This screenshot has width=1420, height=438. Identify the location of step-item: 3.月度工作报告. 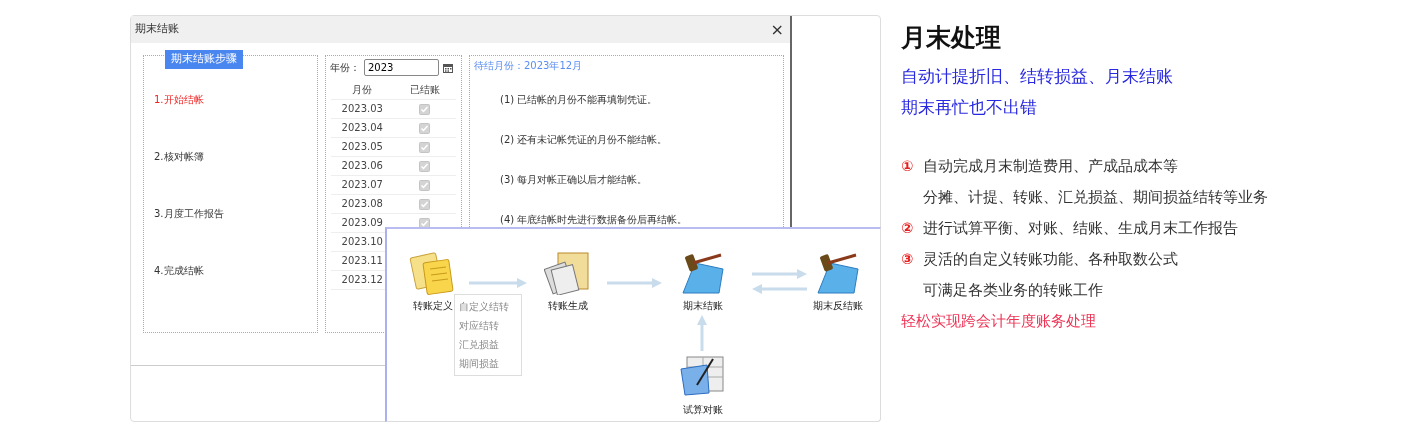
(235, 213).